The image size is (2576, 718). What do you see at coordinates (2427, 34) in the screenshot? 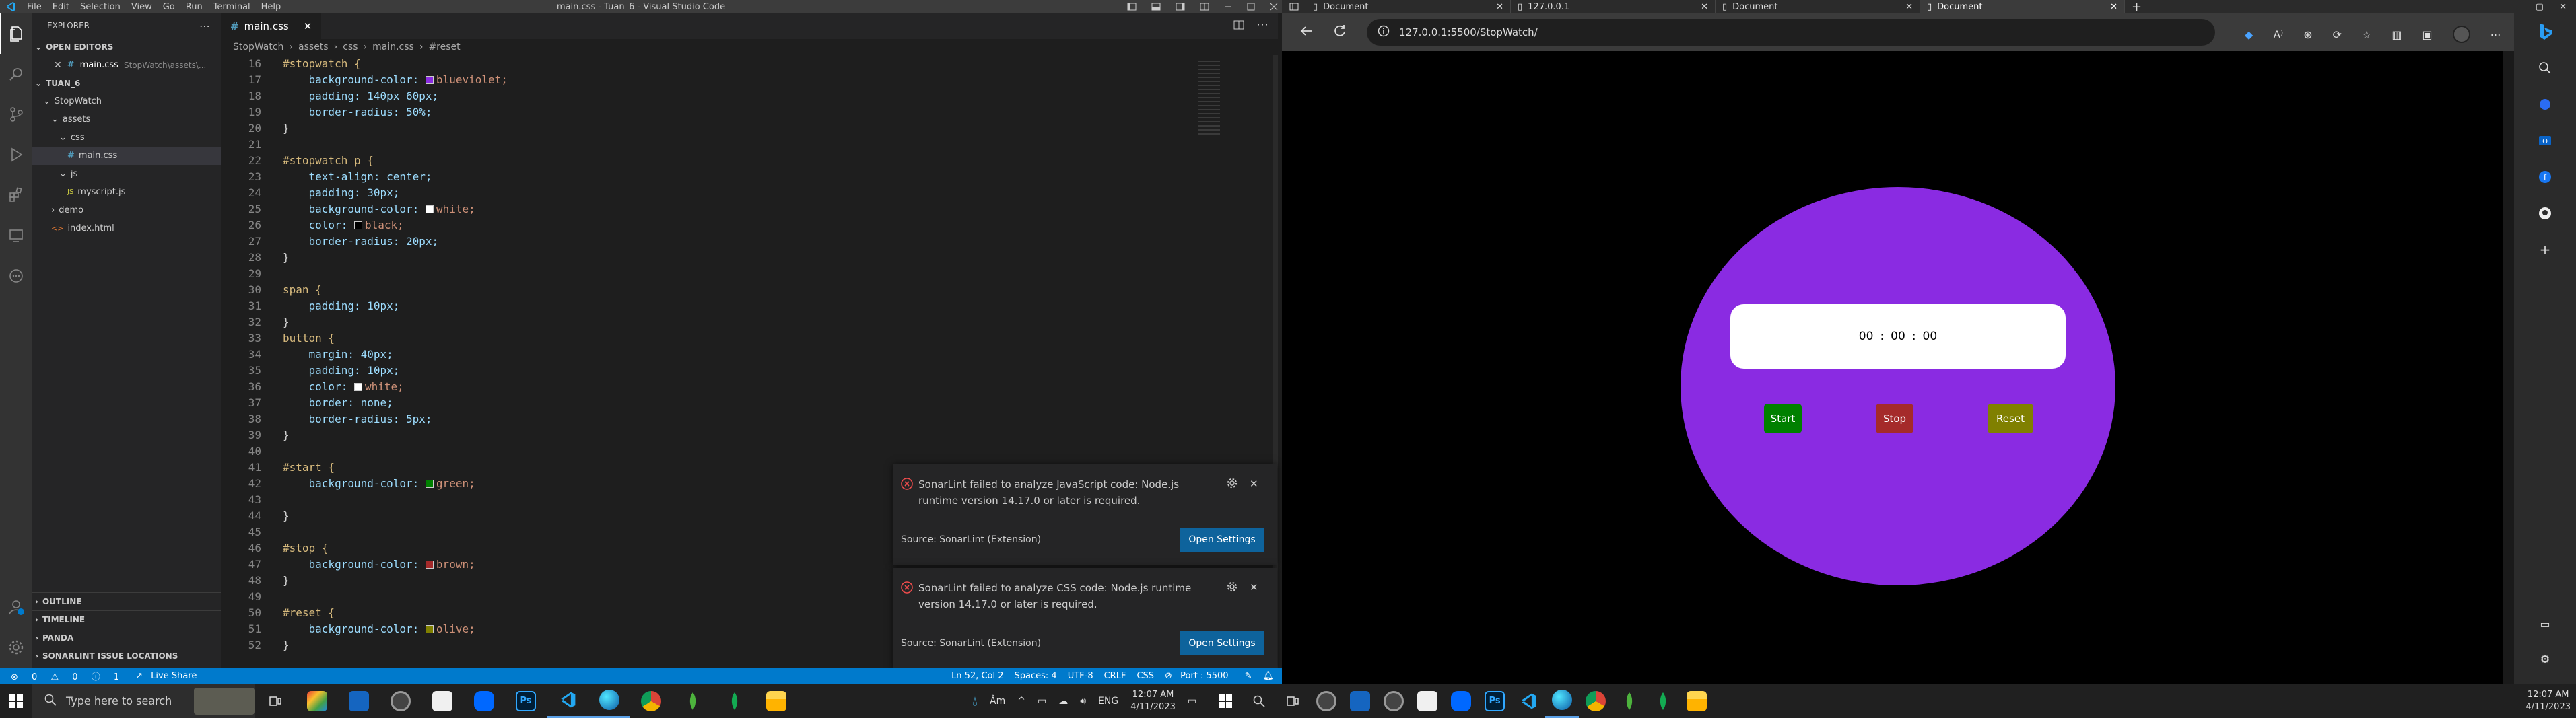
I see `collections-icon: ▣` at bounding box center [2427, 34].